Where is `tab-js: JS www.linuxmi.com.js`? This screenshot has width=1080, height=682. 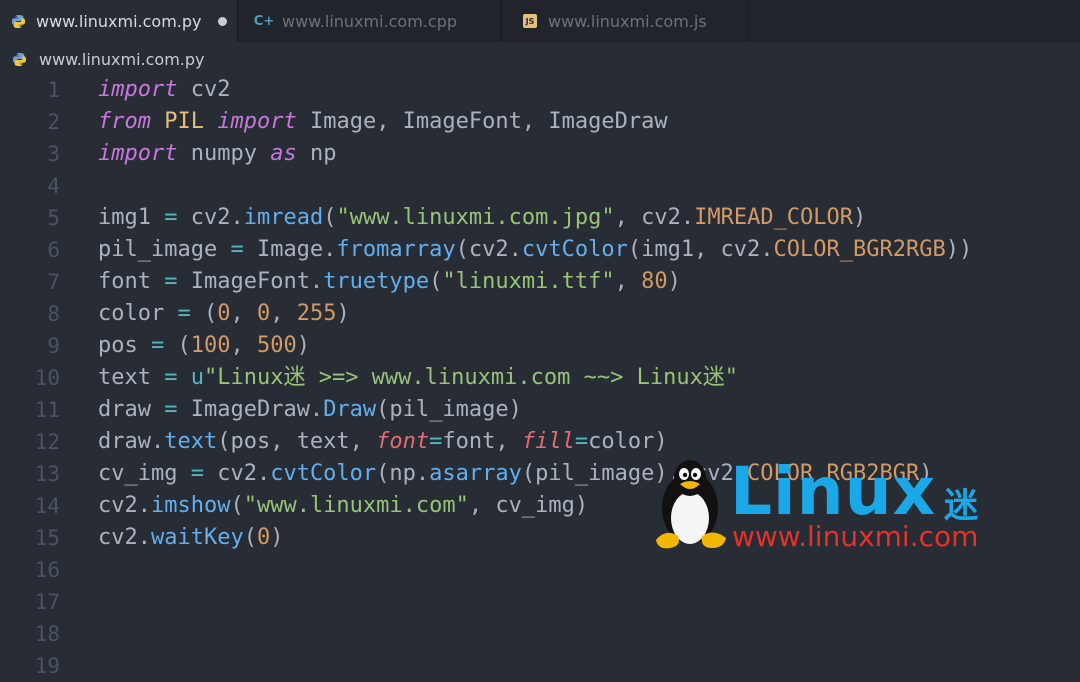 tab-js: JS www.linuxmi.com.js is located at coordinates (625, 21).